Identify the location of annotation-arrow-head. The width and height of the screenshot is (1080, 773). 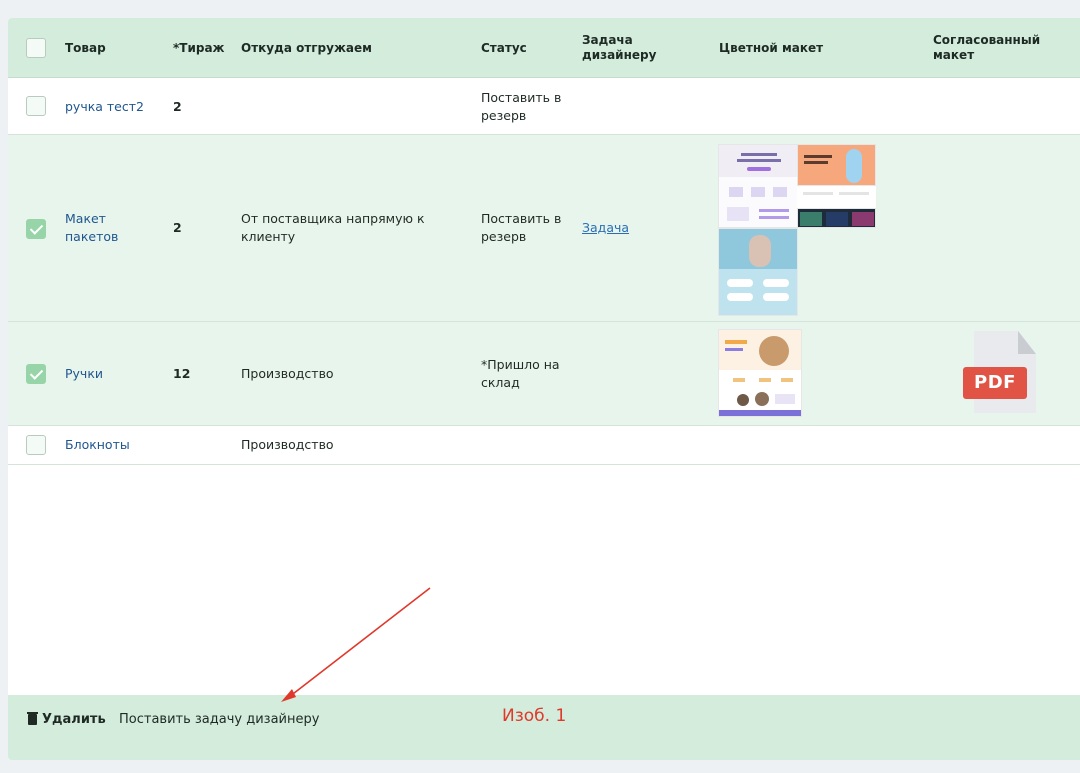
(288, 695).